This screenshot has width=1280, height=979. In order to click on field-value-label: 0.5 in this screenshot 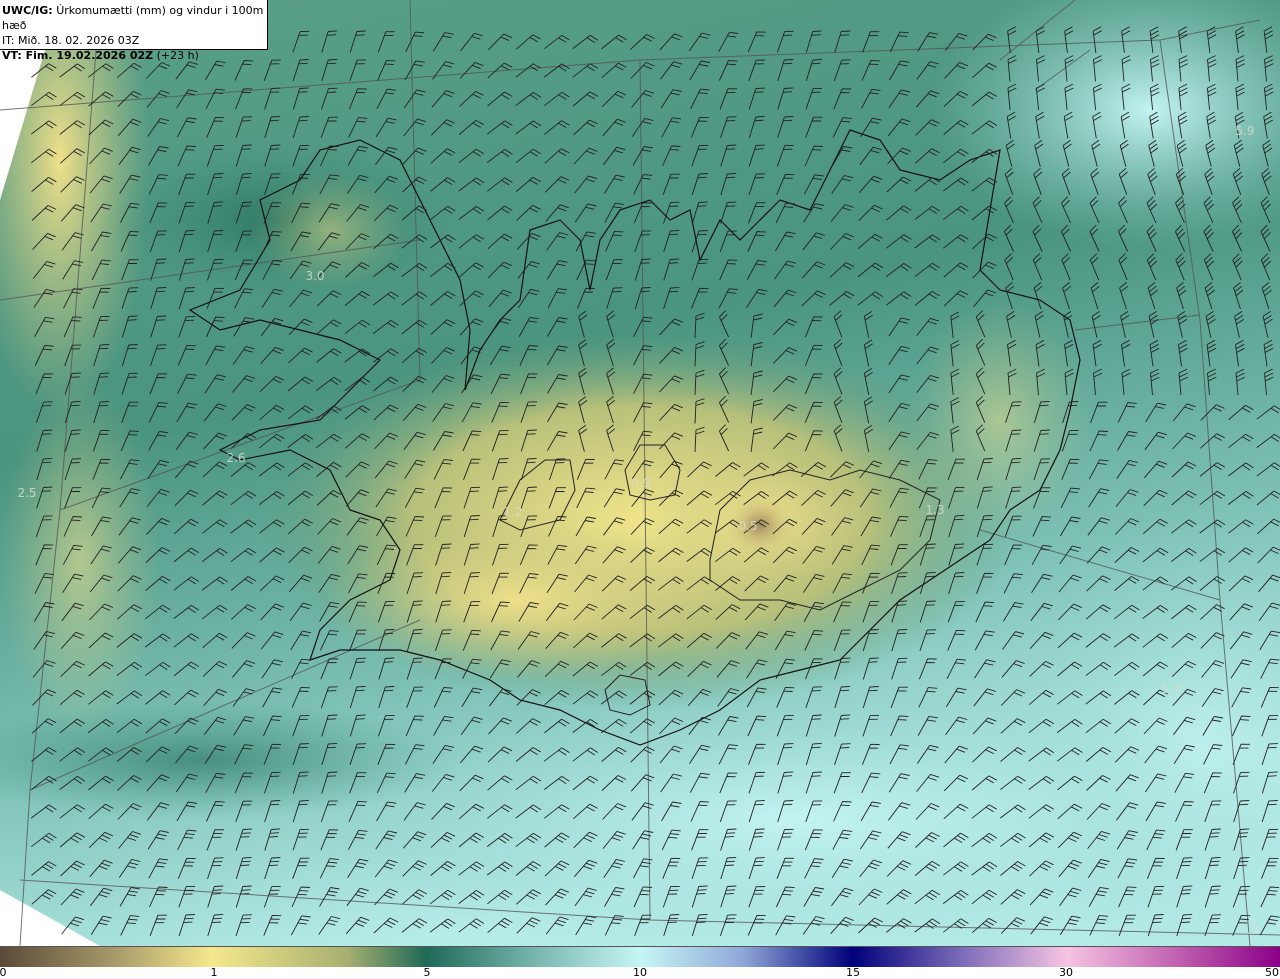, I will do `click(747, 526)`.